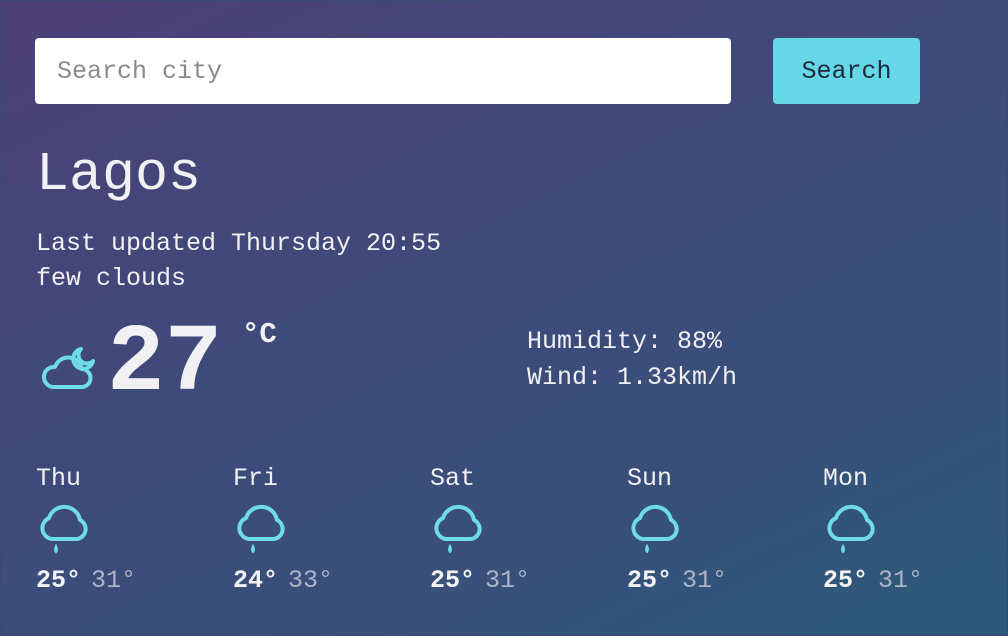 This screenshot has width=1008, height=636. I want to click on weather-description: few clouds, so click(111, 278).